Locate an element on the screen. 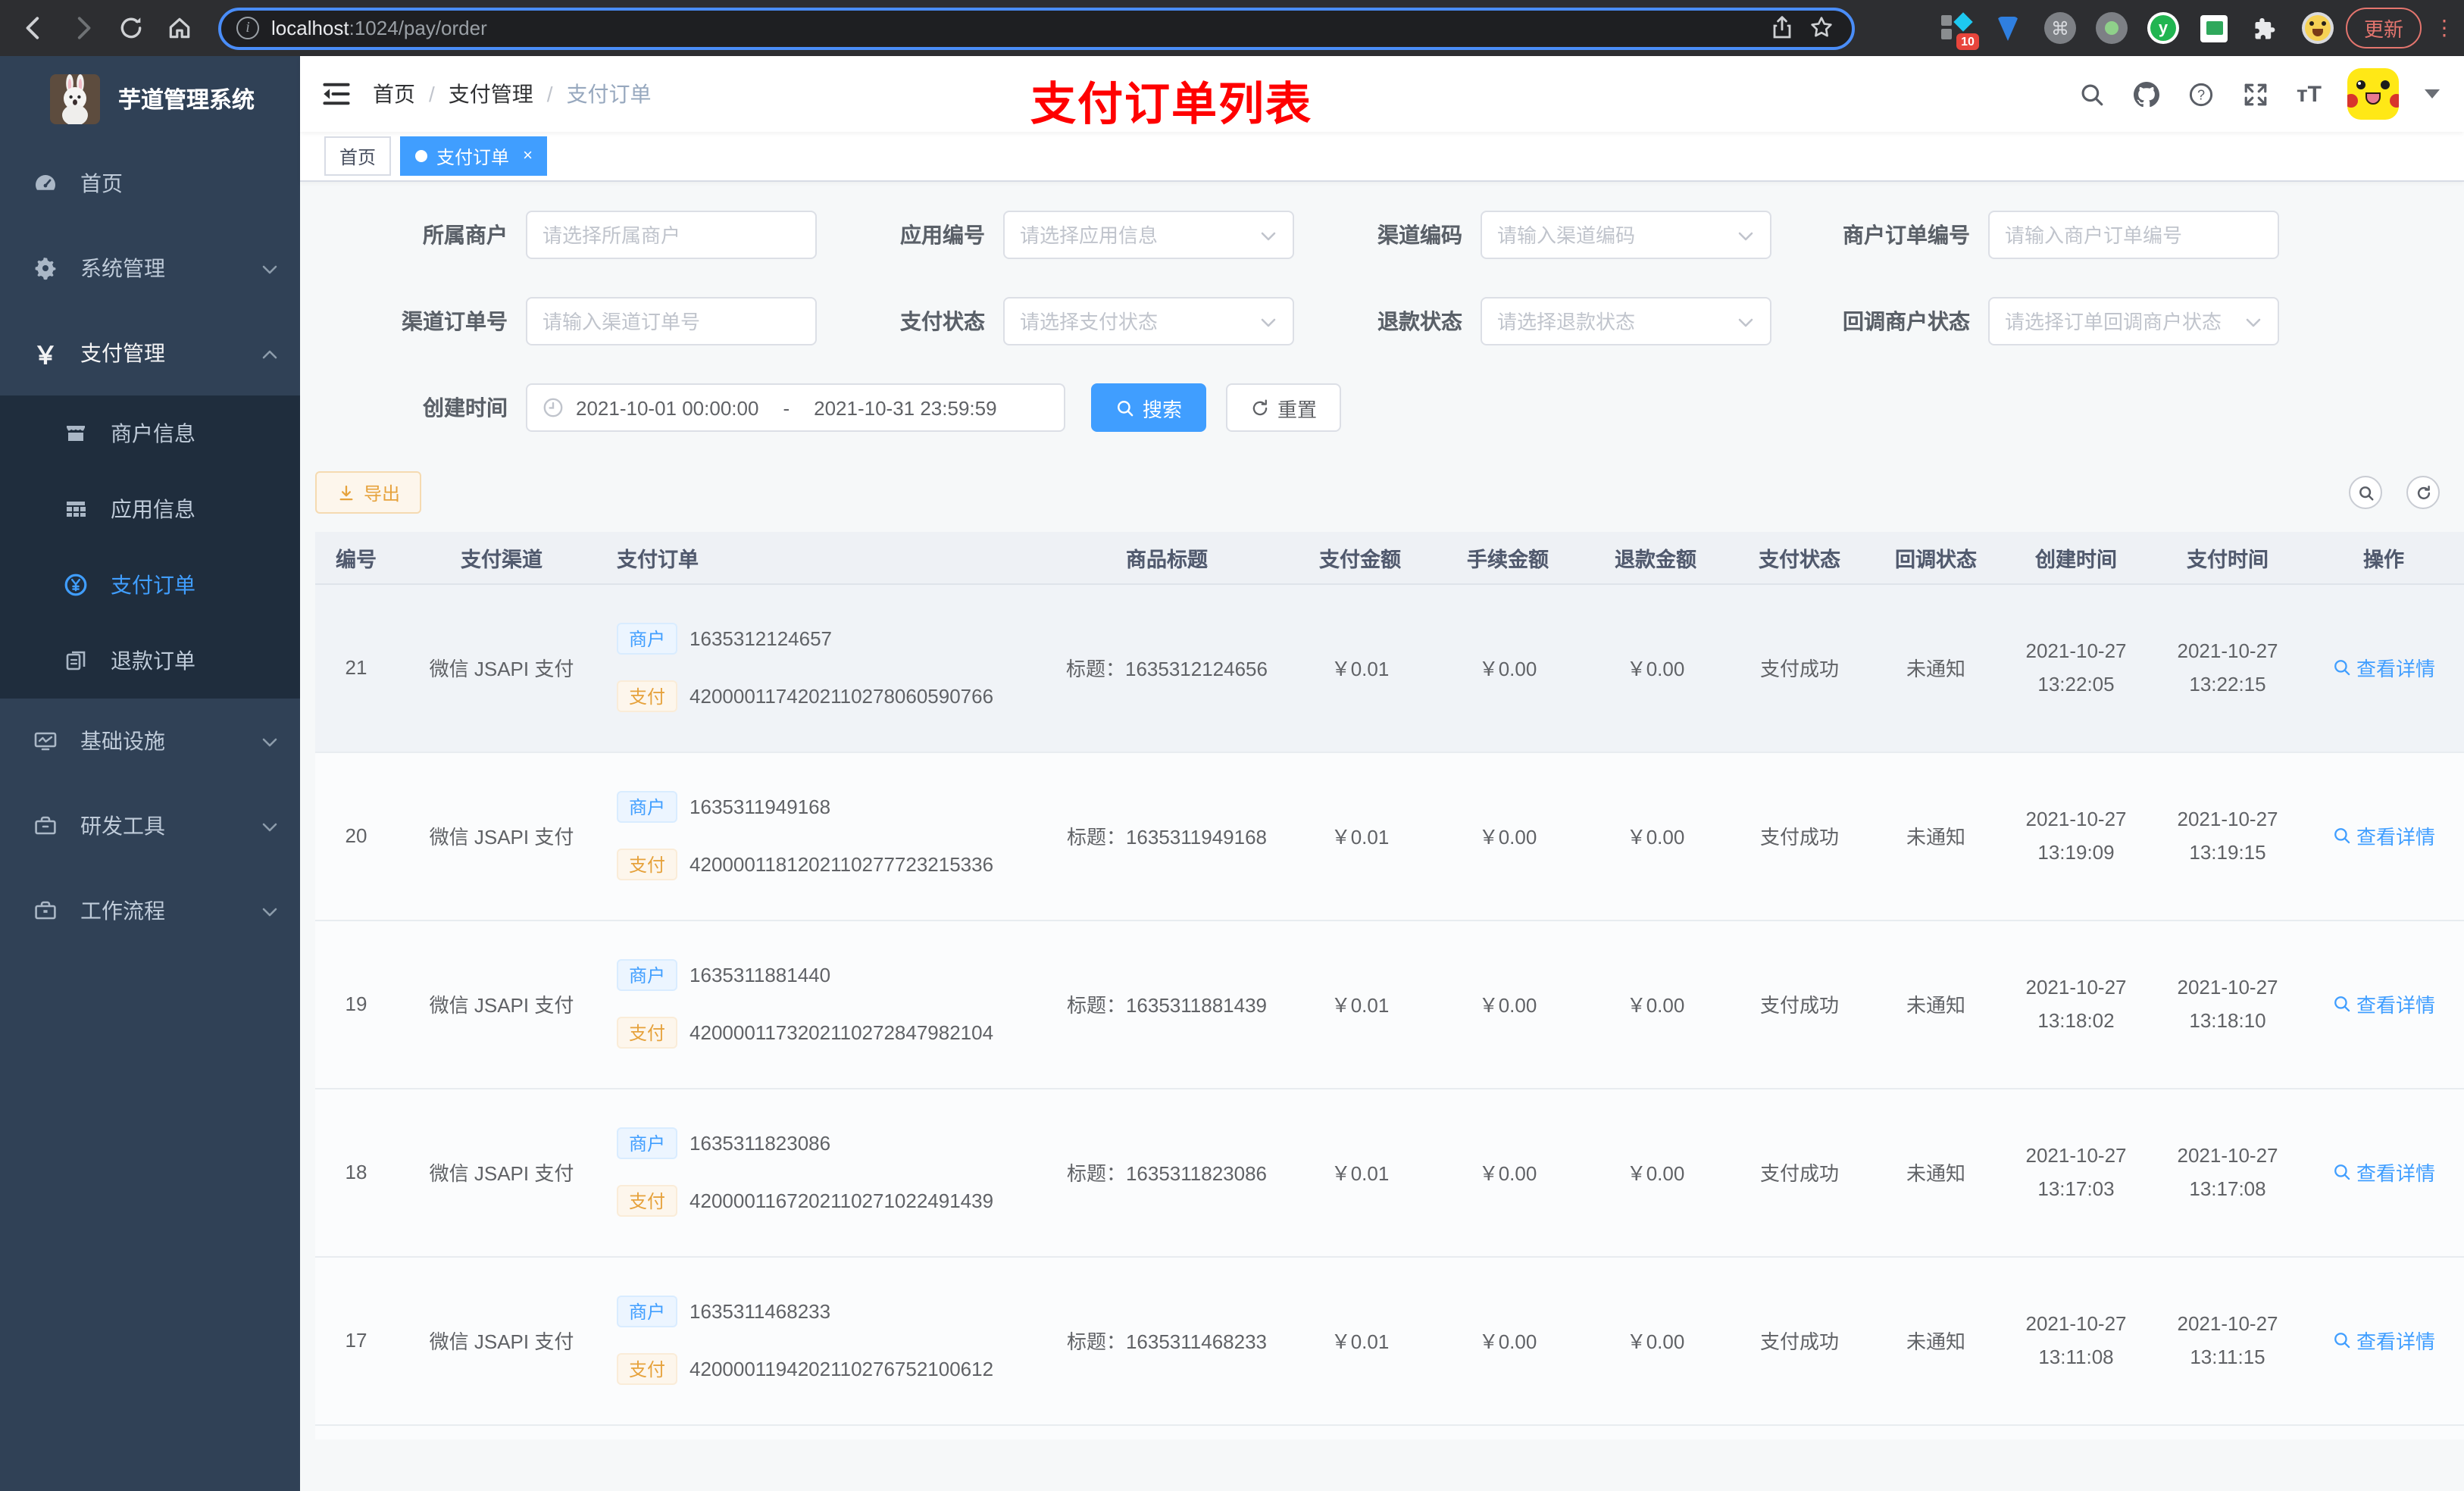 The width and height of the screenshot is (2464, 1491). notify-status-input is located at coordinates (2120, 321).